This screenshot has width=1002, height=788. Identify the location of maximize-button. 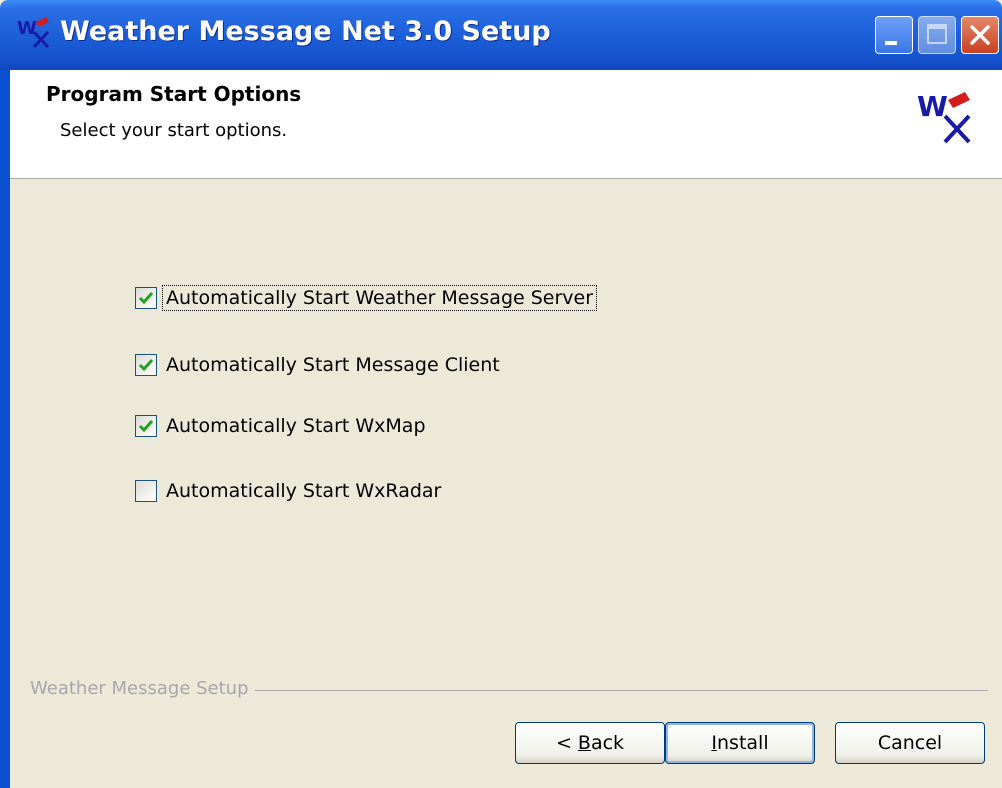
(937, 35).